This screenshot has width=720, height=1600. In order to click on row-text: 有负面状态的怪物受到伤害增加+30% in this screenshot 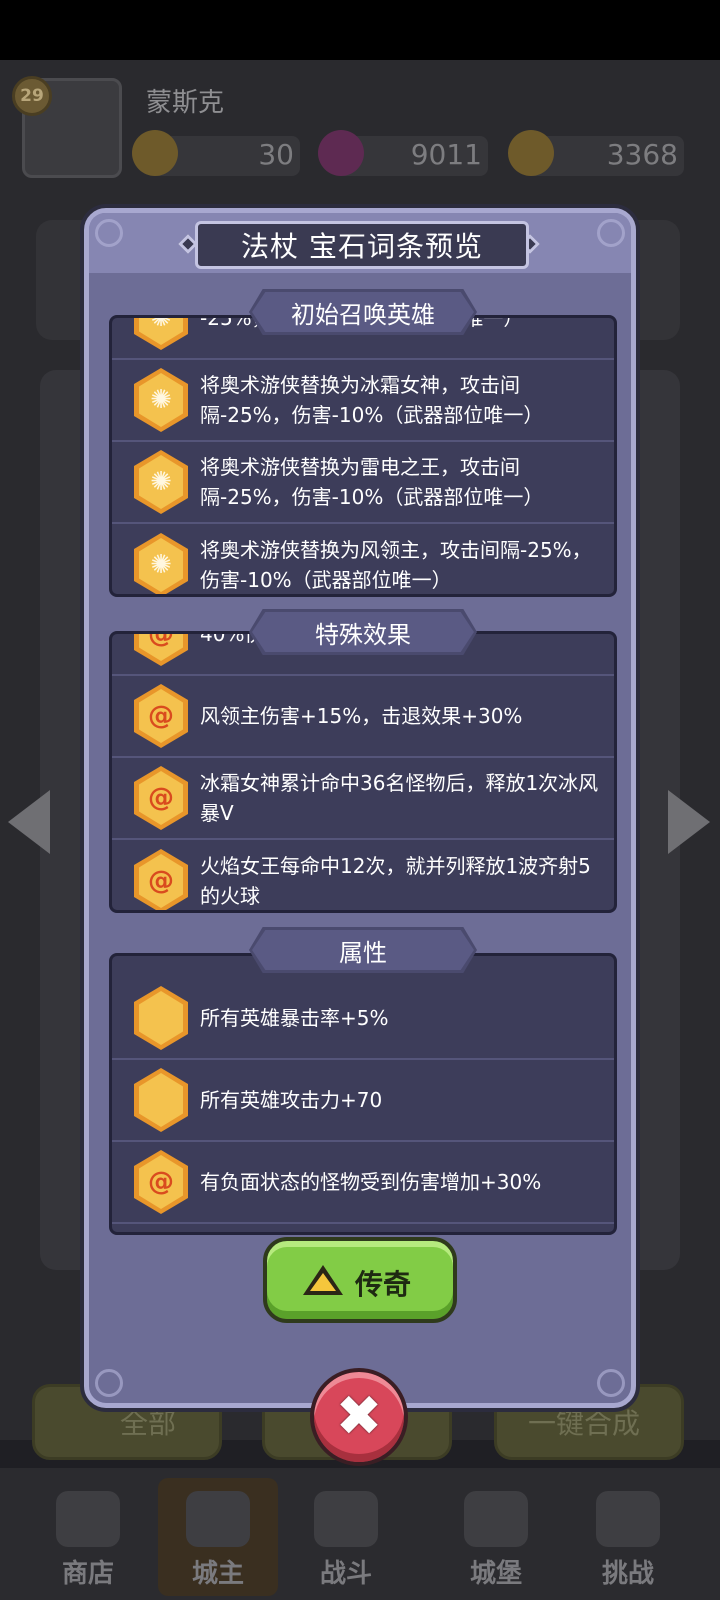, I will do `click(371, 1182)`.